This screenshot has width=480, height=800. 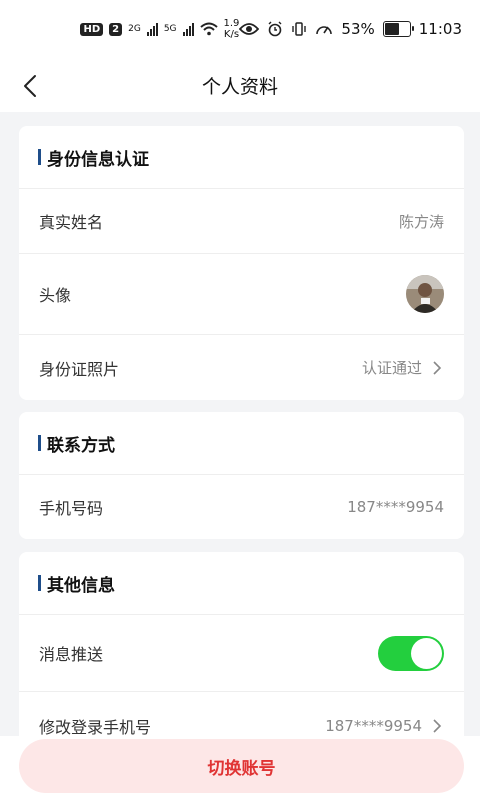 What do you see at coordinates (231, 34) in the screenshot?
I see `speed-unit: K/s` at bounding box center [231, 34].